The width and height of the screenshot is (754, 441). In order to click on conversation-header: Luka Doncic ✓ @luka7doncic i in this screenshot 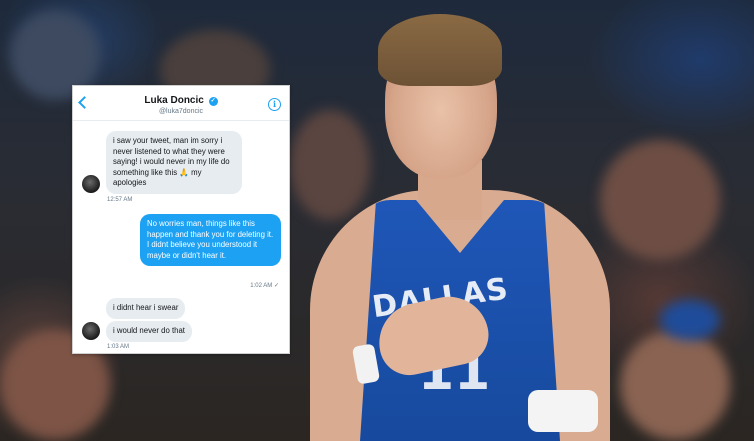, I will do `click(181, 103)`.